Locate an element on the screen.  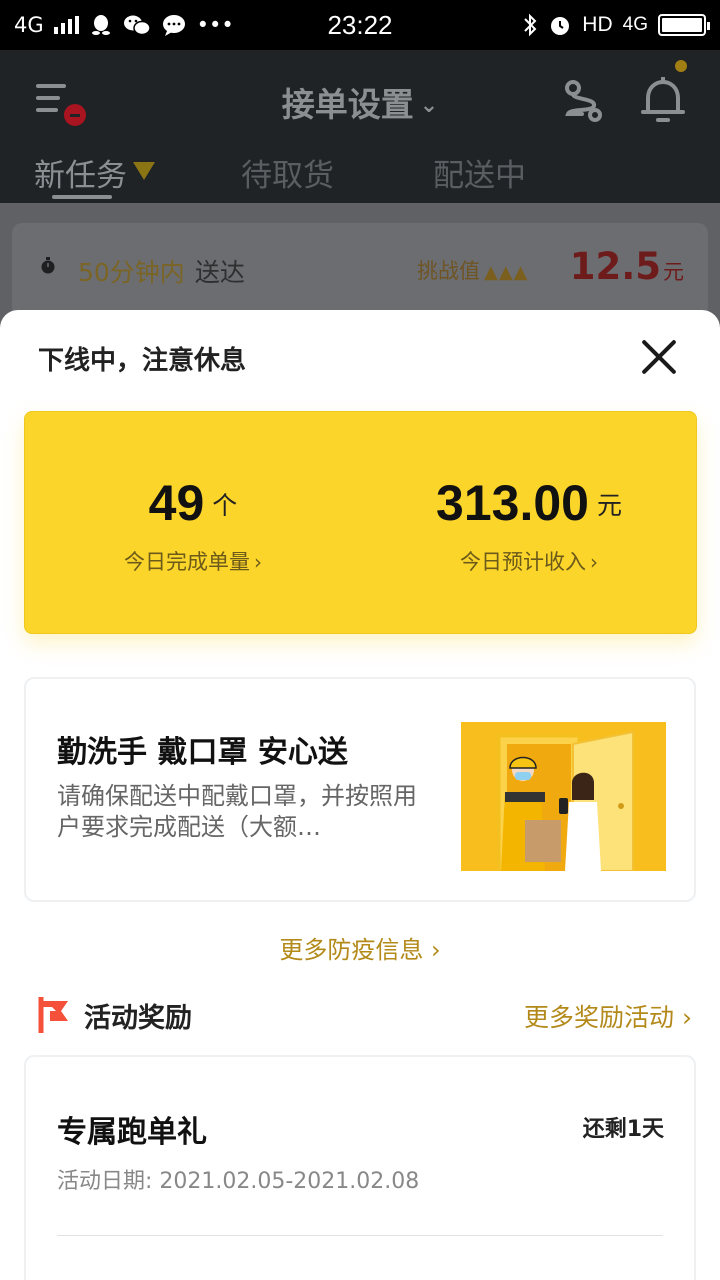
divider is located at coordinates (360, 1235).